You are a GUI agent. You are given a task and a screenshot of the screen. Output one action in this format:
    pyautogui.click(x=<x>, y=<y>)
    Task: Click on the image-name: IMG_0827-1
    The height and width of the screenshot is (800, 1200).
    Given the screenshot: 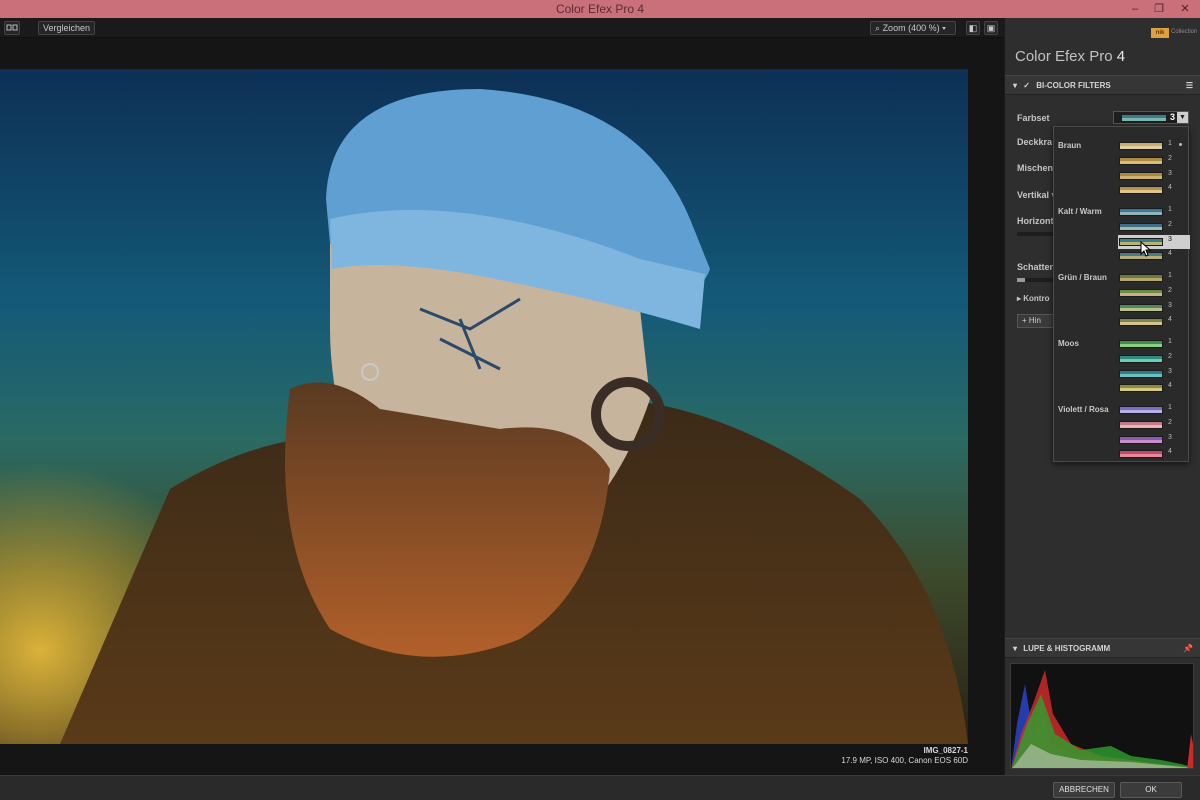 What is the action you would take?
    pyautogui.click(x=945, y=750)
    